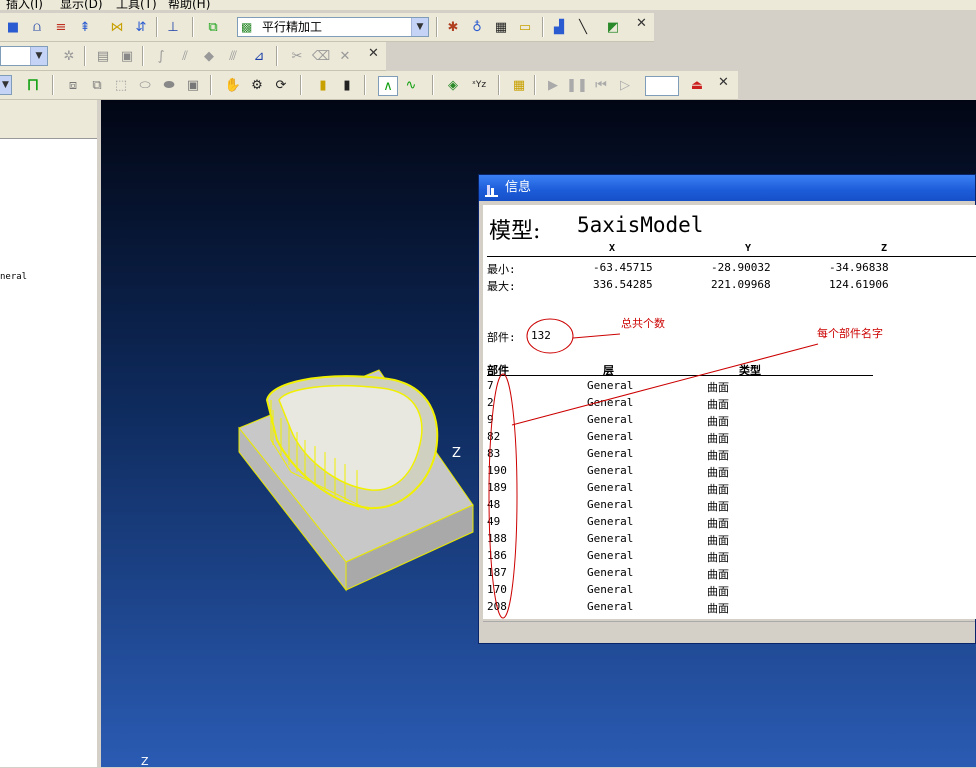 This screenshot has height=768, width=976. Describe the element at coordinates (145, 85) in the screenshot. I see `shade-icon: ⬭` at that location.